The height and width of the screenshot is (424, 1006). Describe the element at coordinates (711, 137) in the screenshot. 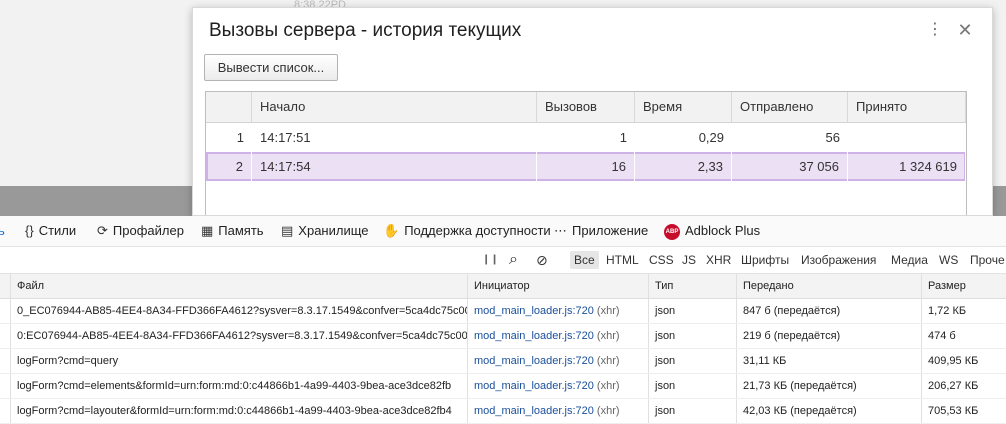

I see `row-time: 0,29` at that location.